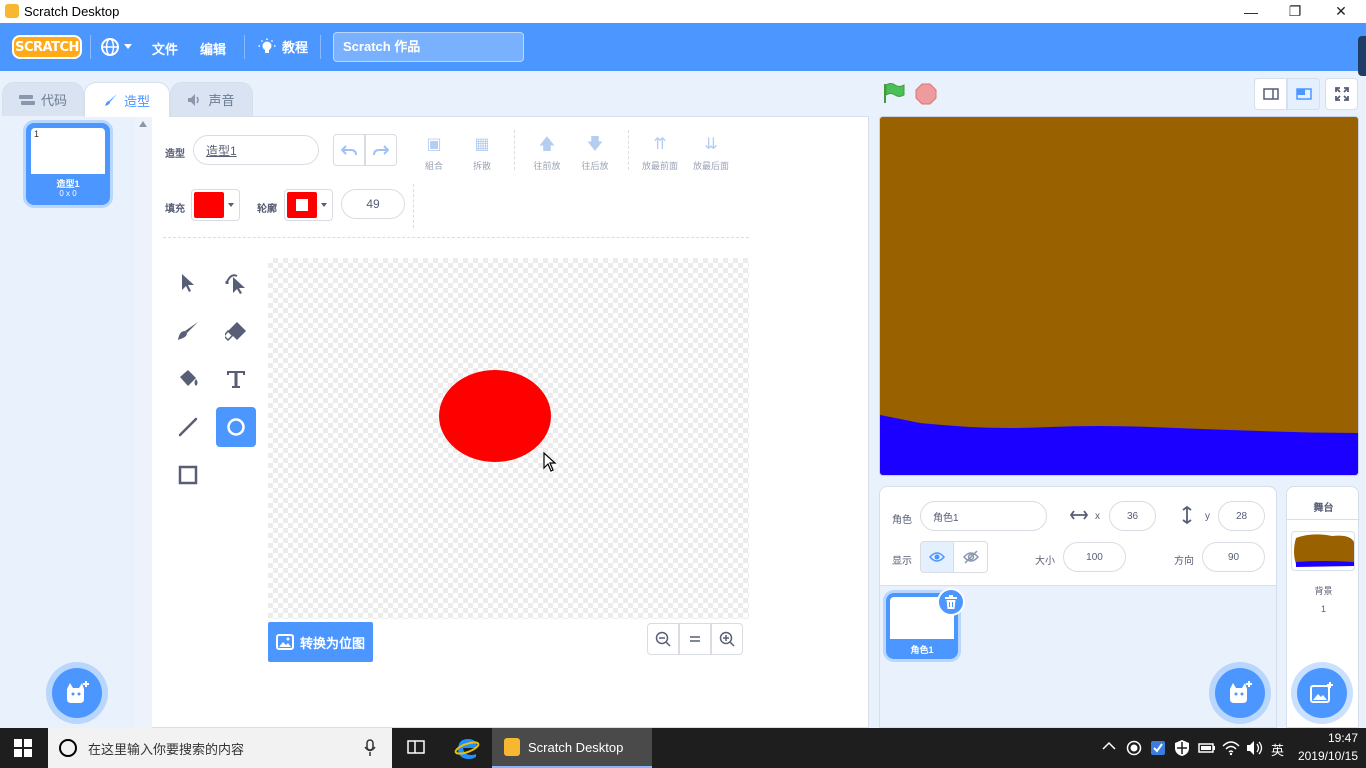  What do you see at coordinates (547, 153) in the screenshot?
I see `forward-button: 🡅 往前放` at bounding box center [547, 153].